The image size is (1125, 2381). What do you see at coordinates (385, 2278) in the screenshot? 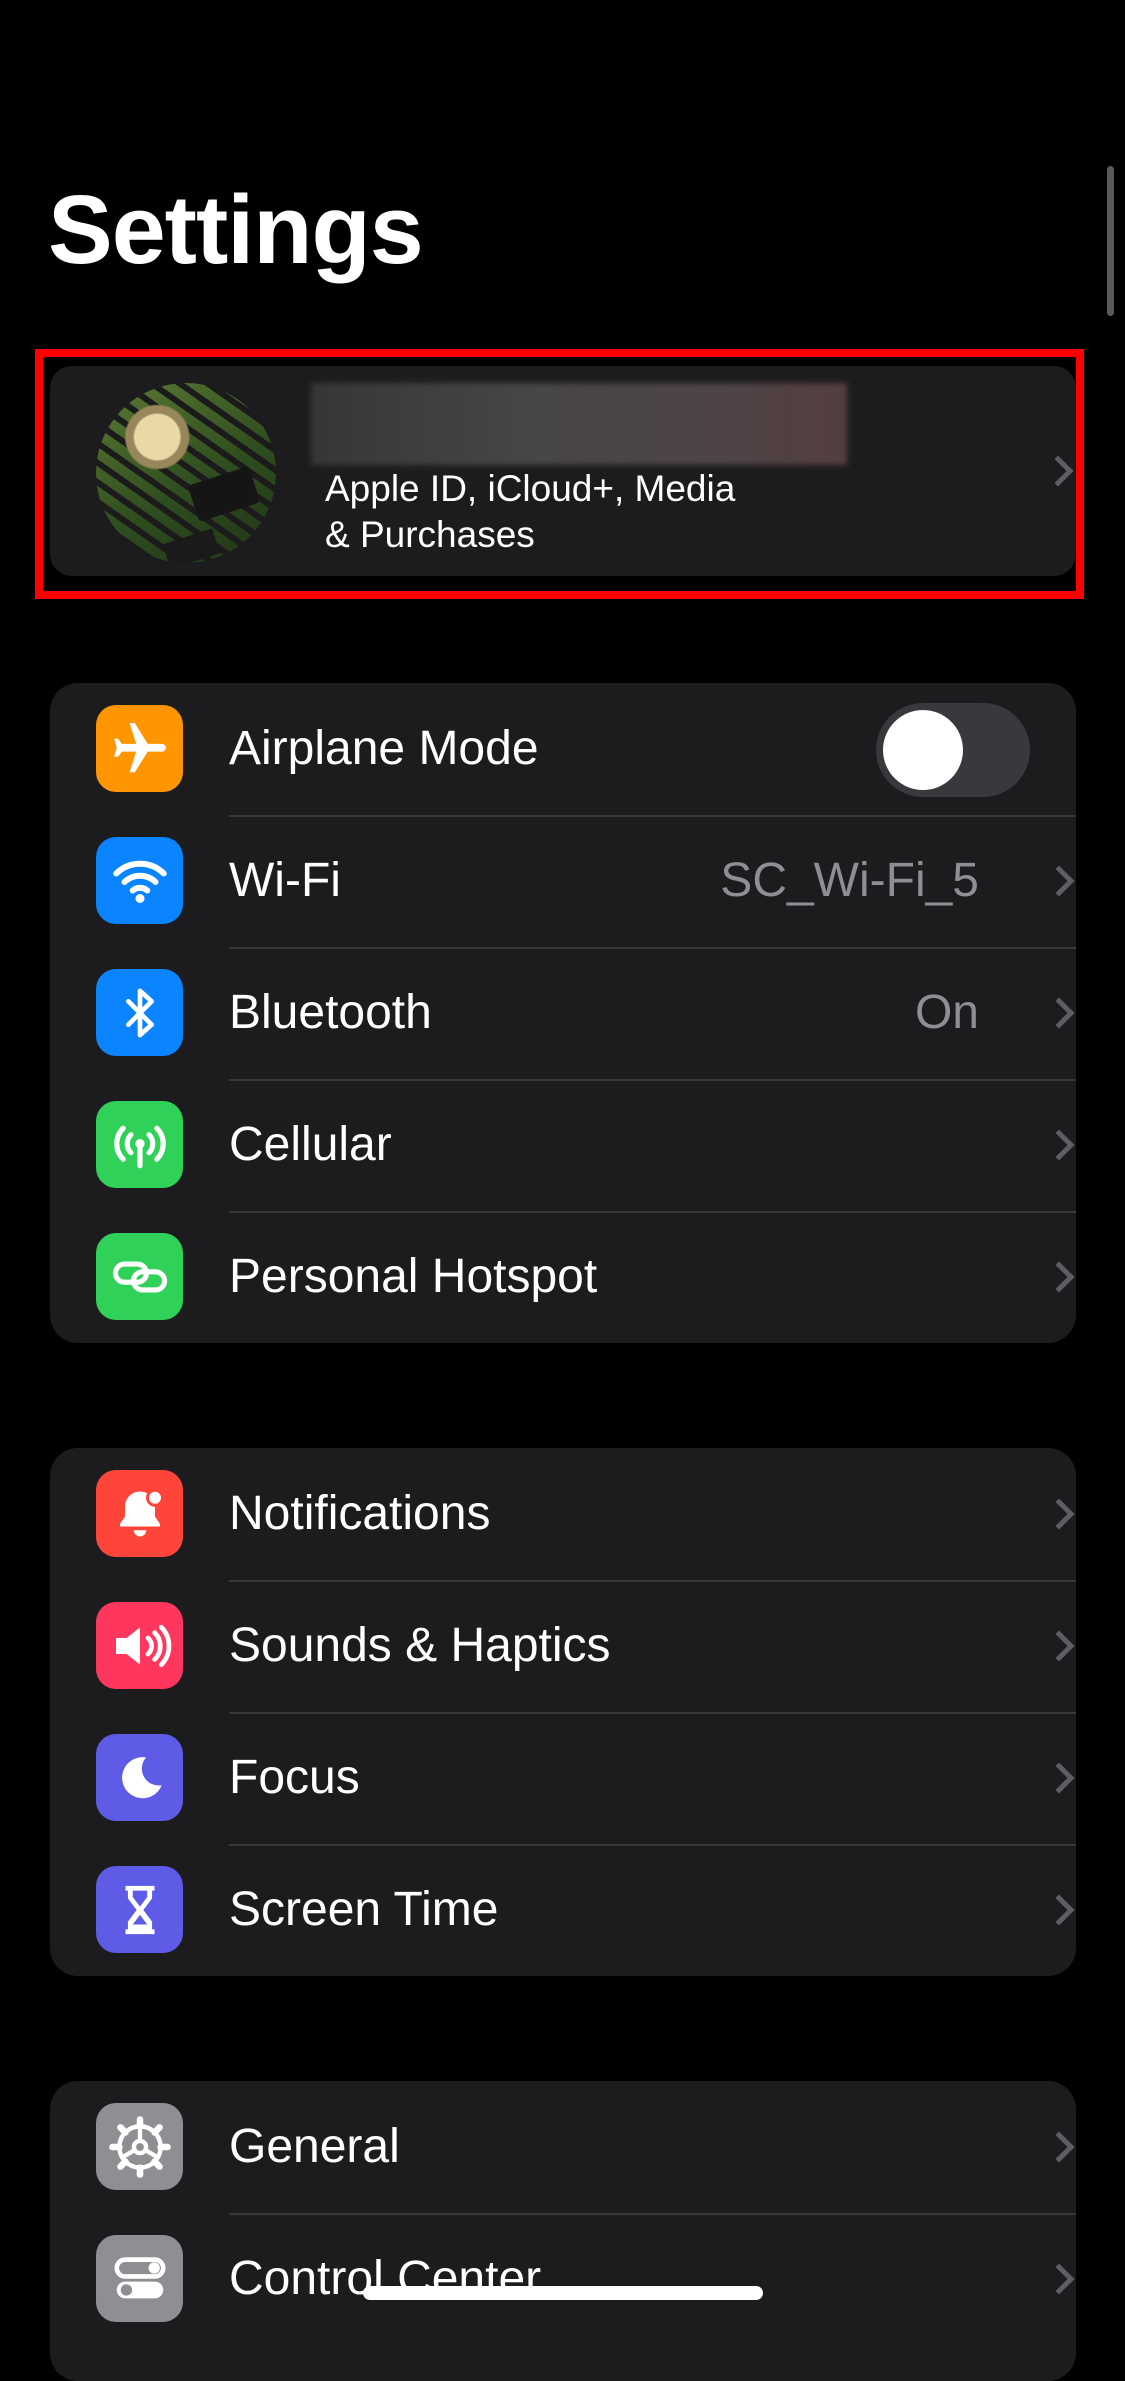
I see `control-center-label: Control Center` at bounding box center [385, 2278].